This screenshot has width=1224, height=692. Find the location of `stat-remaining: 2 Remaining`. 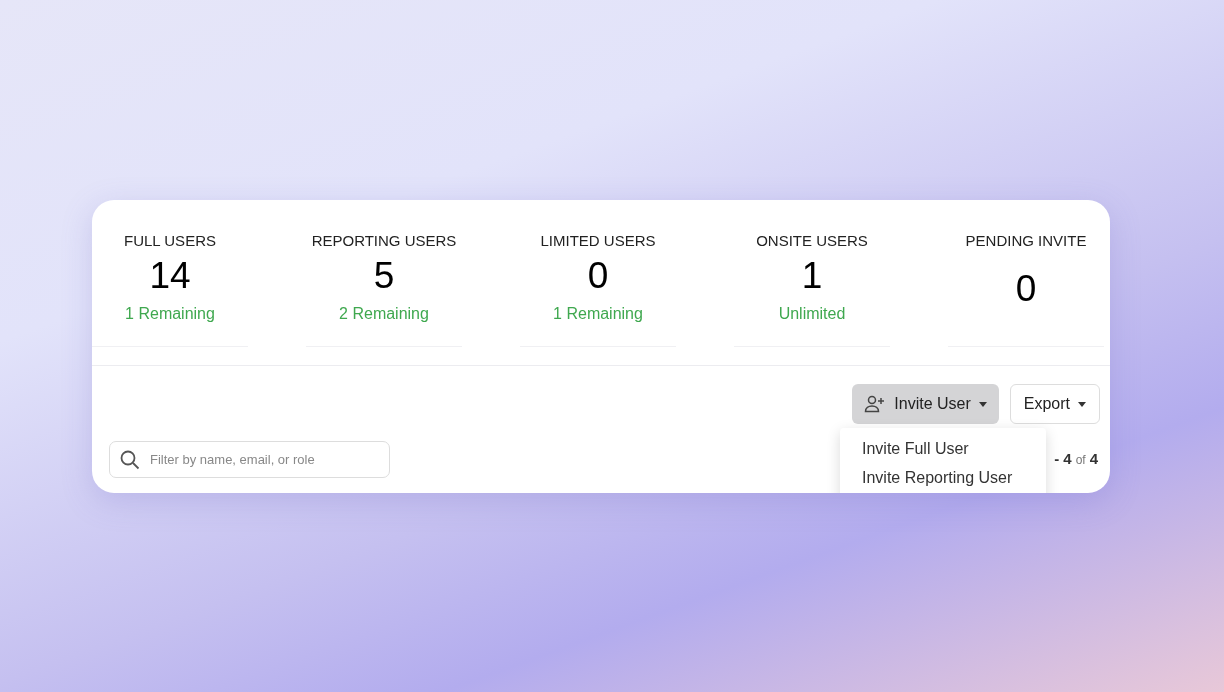

stat-remaining: 2 Remaining is located at coordinates (384, 313).